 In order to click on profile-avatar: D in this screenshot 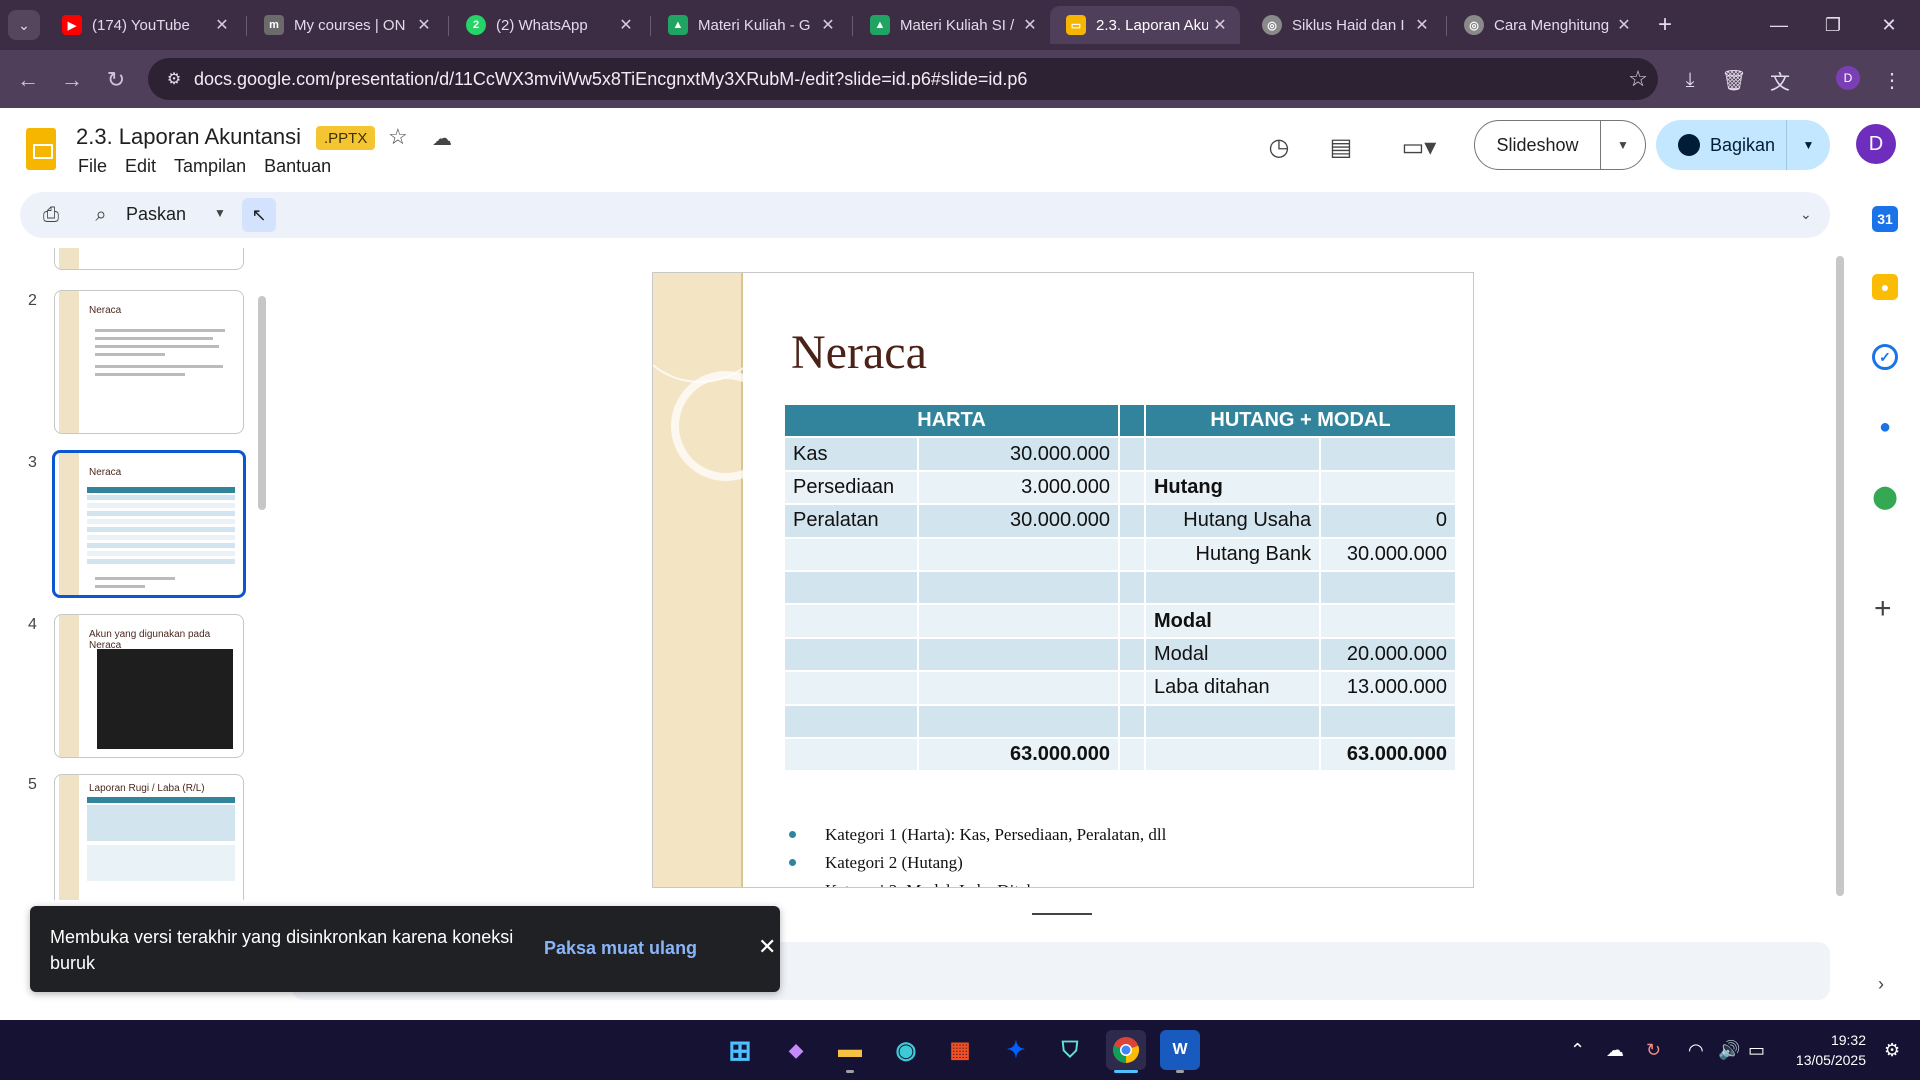, I will do `click(1848, 78)`.